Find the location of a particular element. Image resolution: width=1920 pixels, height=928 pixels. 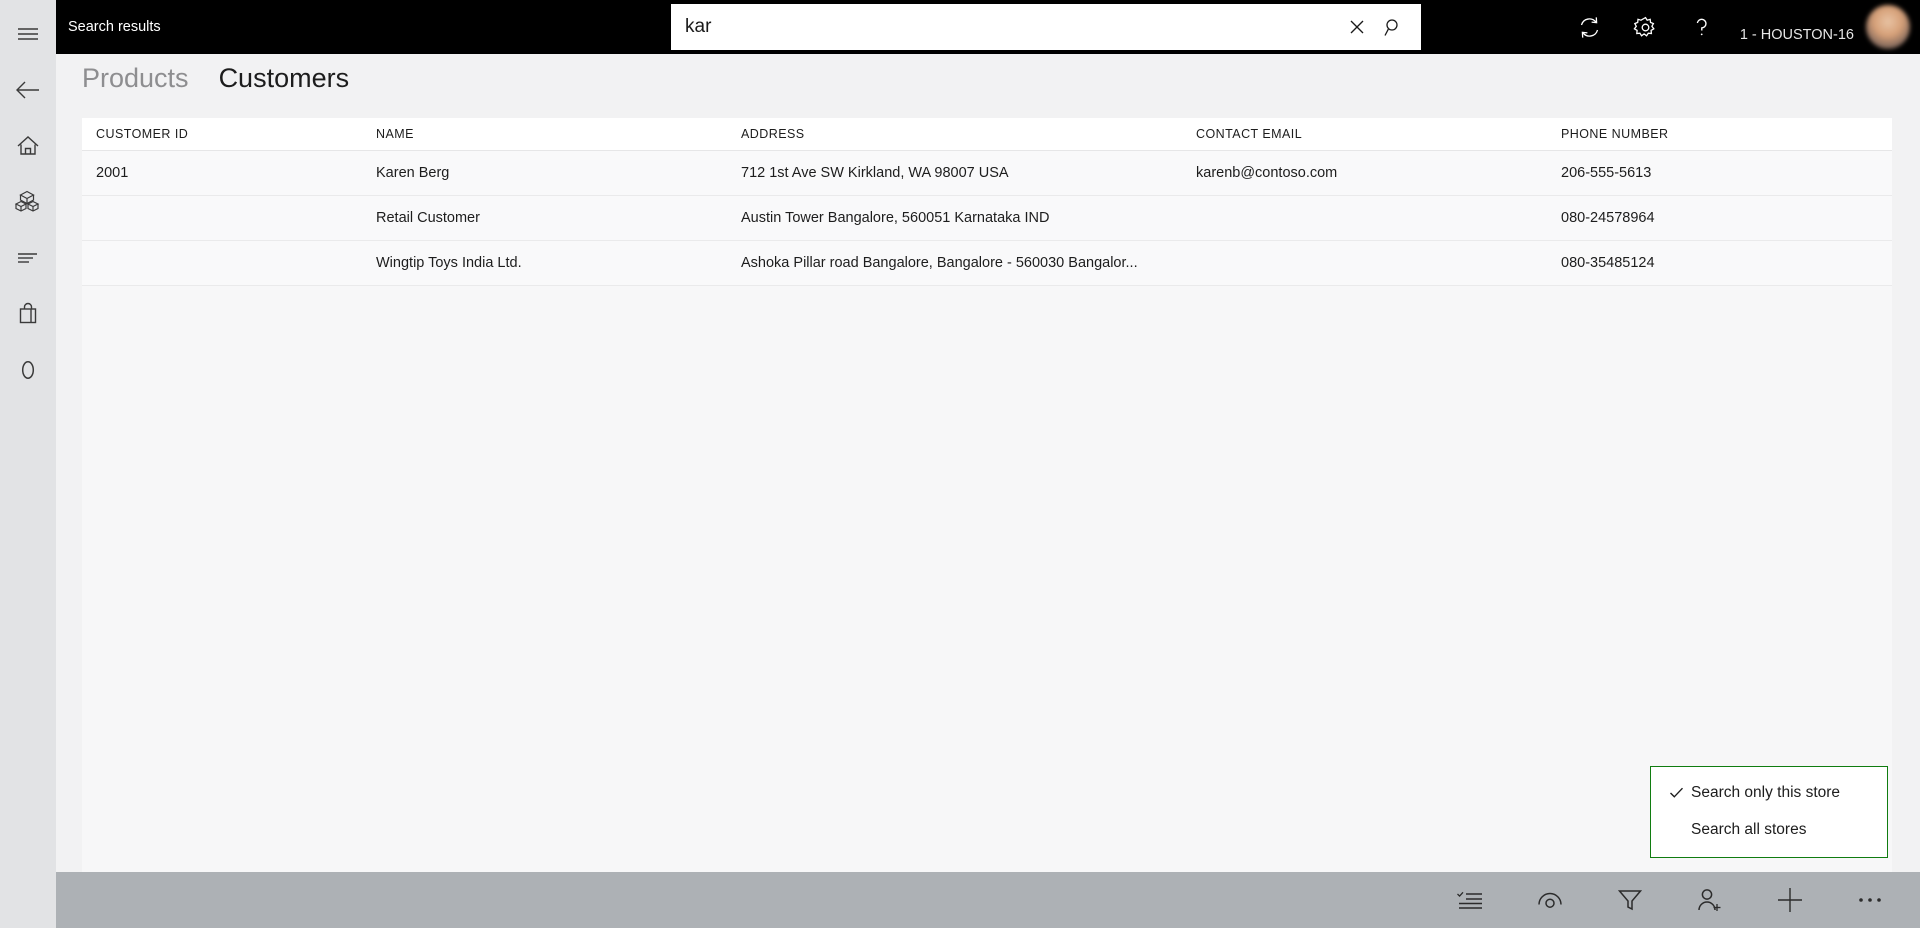

select-list-icon is located at coordinates (1470, 900).